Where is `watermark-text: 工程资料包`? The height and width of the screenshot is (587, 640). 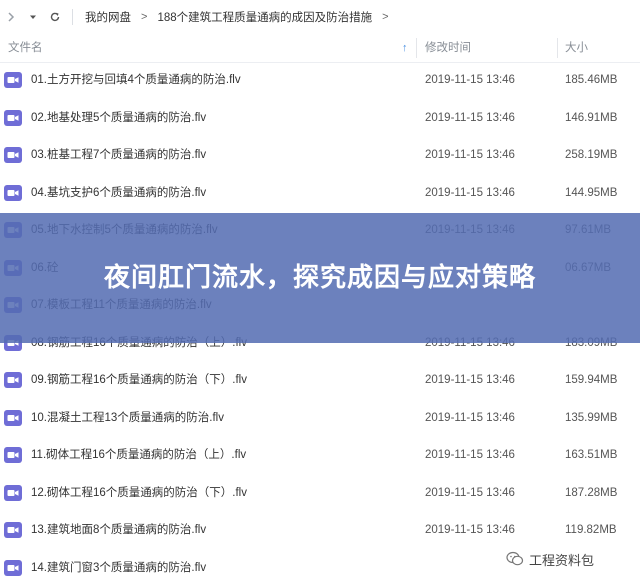
watermark-text: 工程资料包 is located at coordinates (561, 559).